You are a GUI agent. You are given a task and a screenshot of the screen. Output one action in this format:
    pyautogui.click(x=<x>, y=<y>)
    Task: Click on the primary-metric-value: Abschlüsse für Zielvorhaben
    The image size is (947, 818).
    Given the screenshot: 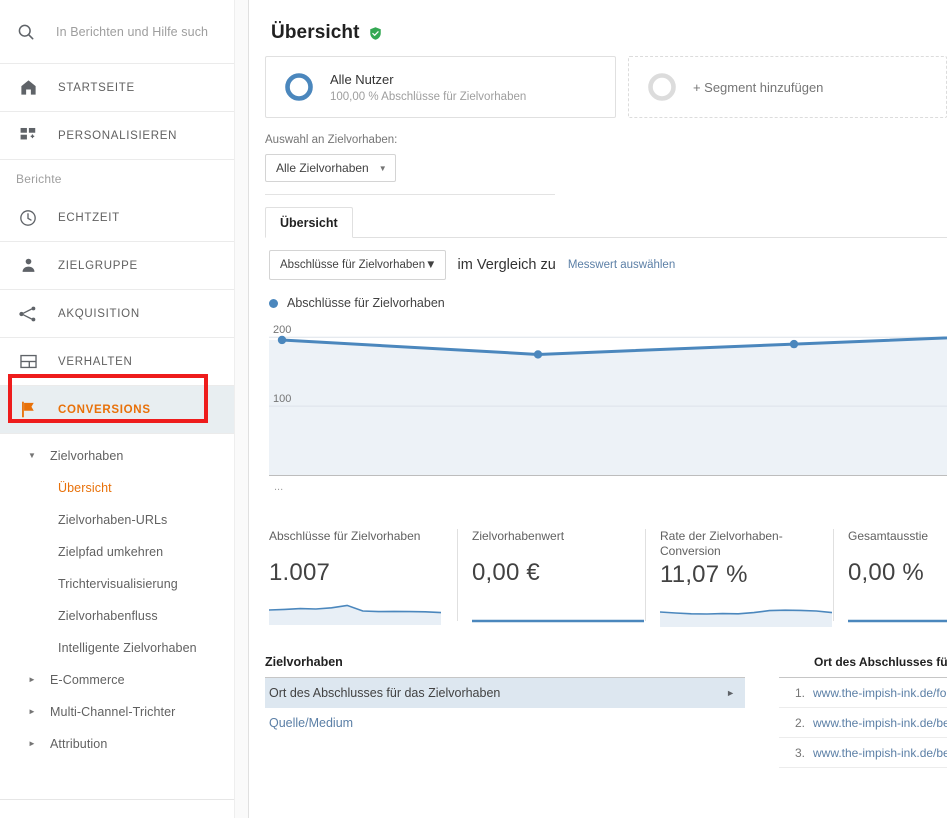 What is the action you would take?
    pyautogui.click(x=353, y=265)
    